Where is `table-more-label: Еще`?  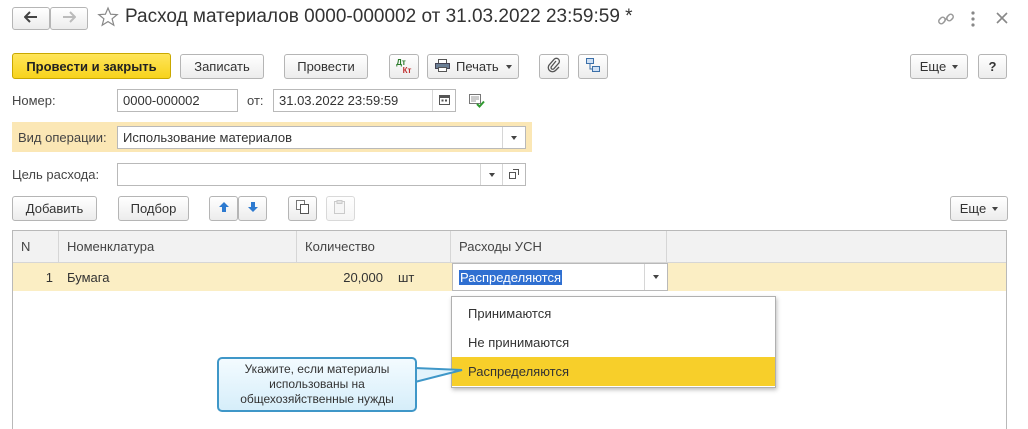
table-more-label: Еще is located at coordinates (973, 208).